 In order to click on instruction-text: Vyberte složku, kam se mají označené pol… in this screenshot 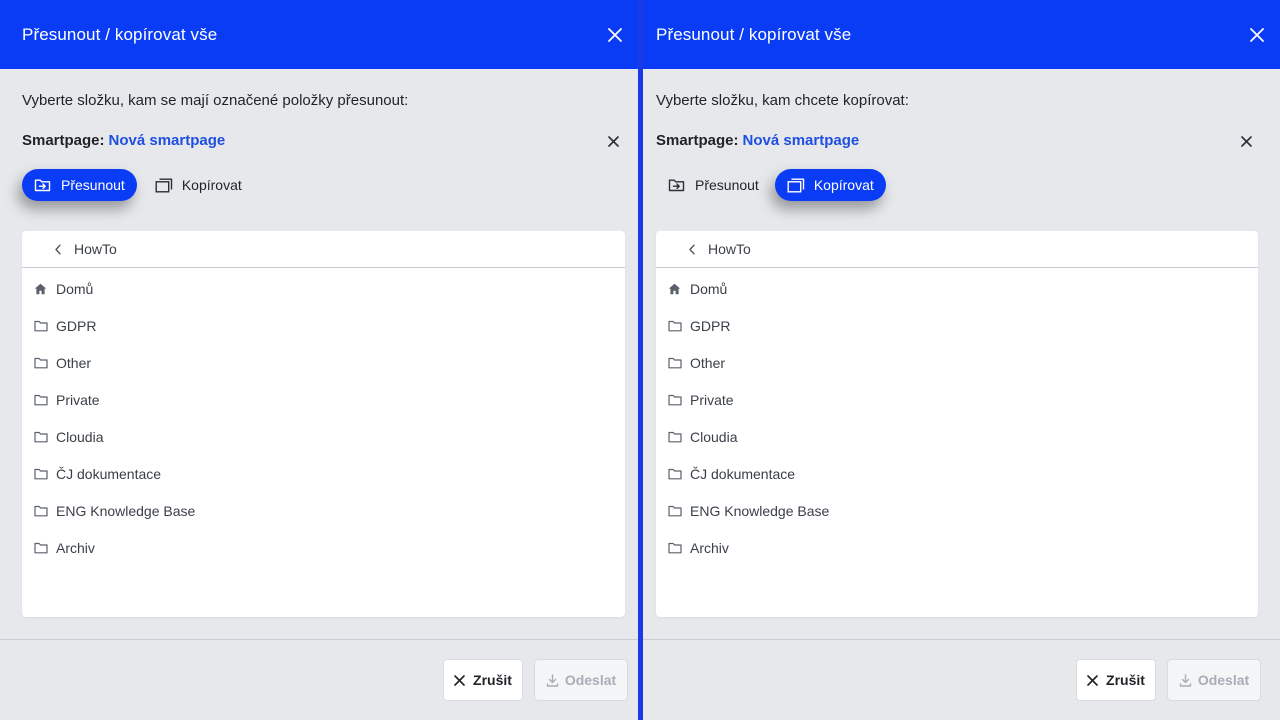, I will do `click(215, 100)`.